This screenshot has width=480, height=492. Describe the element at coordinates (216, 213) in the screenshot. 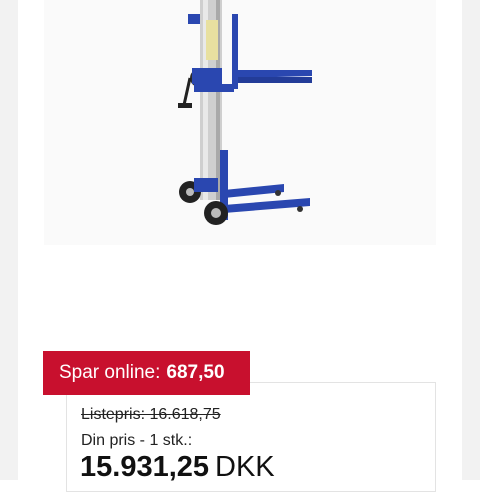

I see `lift-wheel-front-hub` at that location.